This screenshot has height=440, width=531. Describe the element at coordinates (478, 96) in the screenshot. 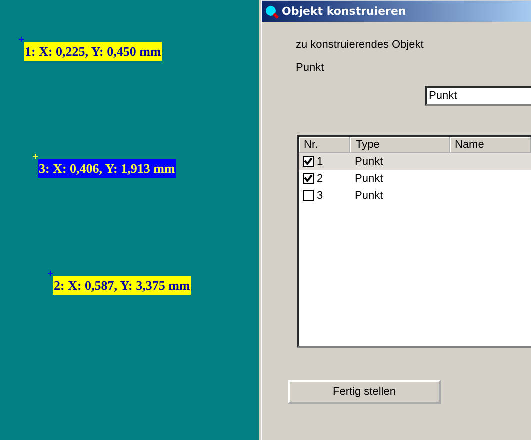

I see `name-field: Punkt` at that location.